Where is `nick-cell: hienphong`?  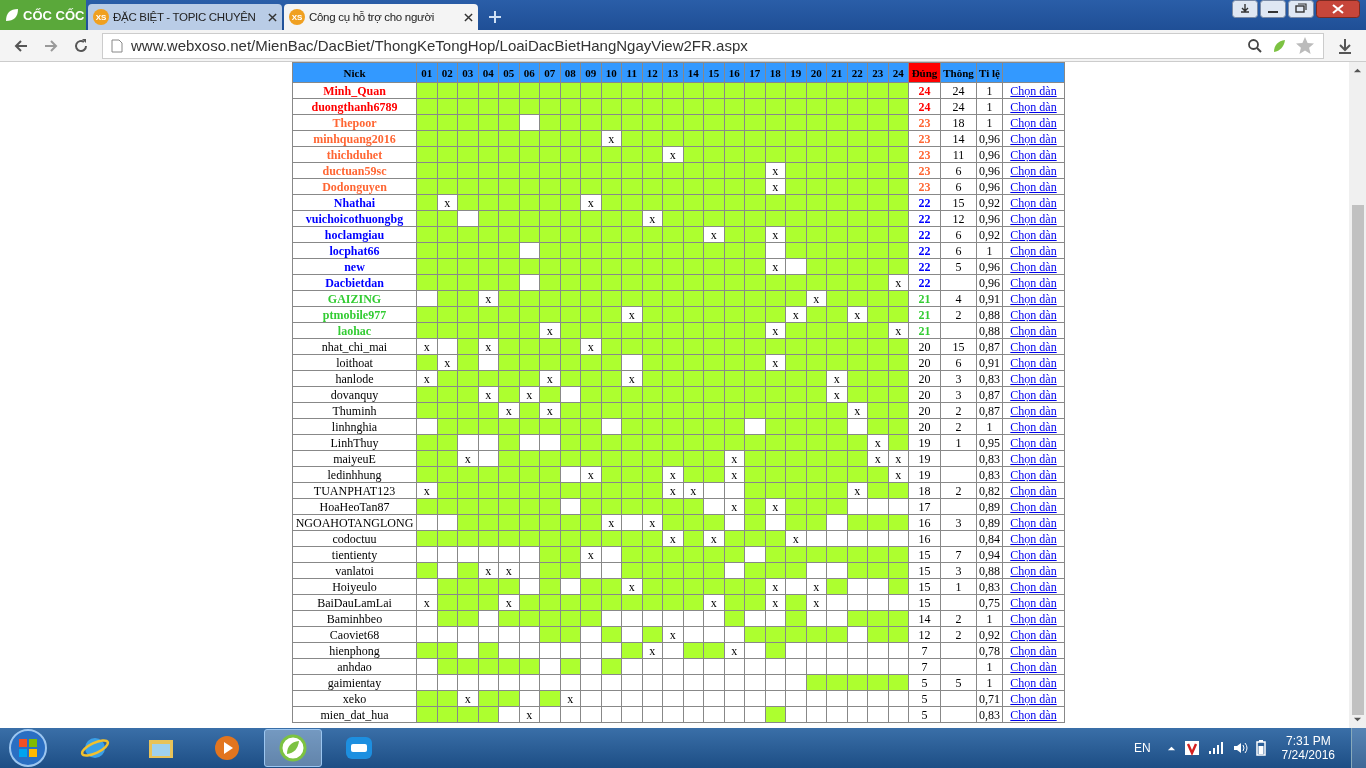
nick-cell: hienphong is located at coordinates (354, 650).